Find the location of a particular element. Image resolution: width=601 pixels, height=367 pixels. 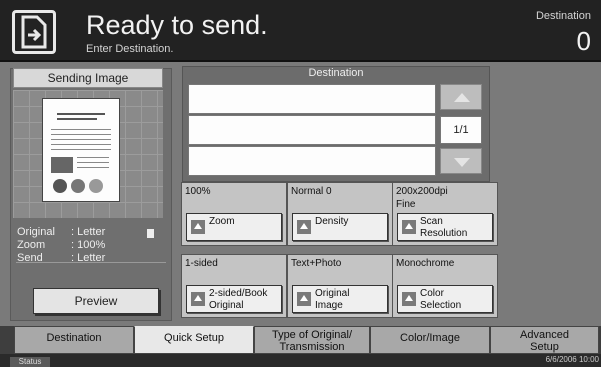

color-selection-button-label: Color Selection is located at coordinates (441, 299).